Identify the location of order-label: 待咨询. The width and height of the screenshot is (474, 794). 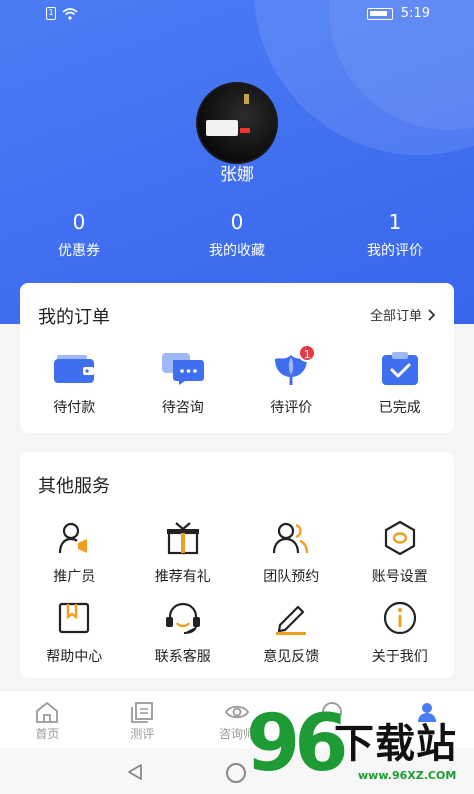
(182, 408).